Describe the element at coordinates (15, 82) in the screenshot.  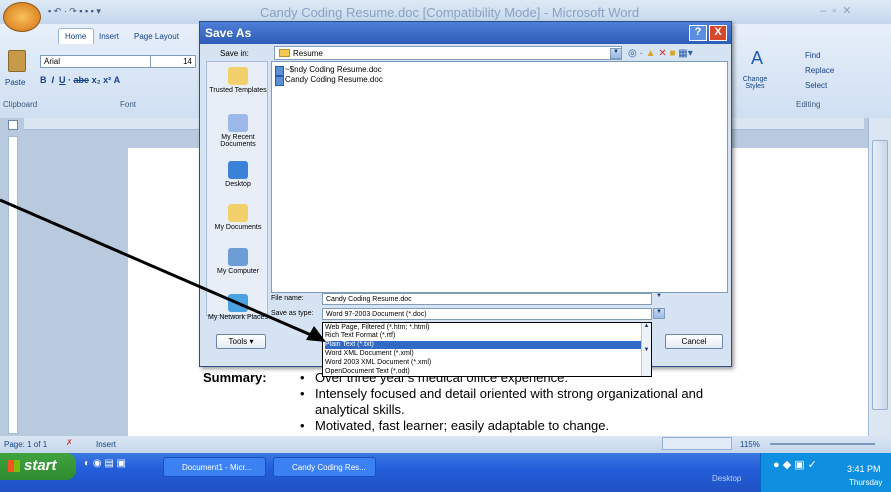
I see `paste-button: Paste` at that location.